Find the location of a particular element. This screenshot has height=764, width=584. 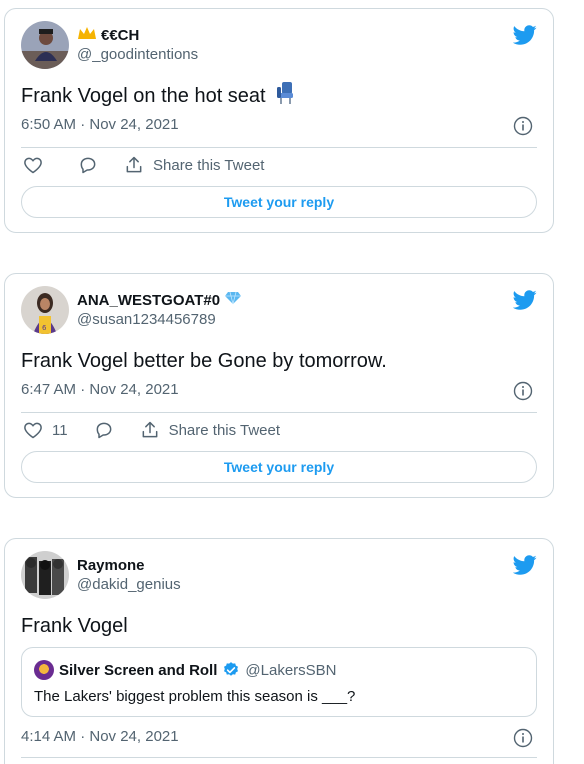

tweet-timestamp: 4:14 AM · Nov 24, 2021 is located at coordinates (100, 737).